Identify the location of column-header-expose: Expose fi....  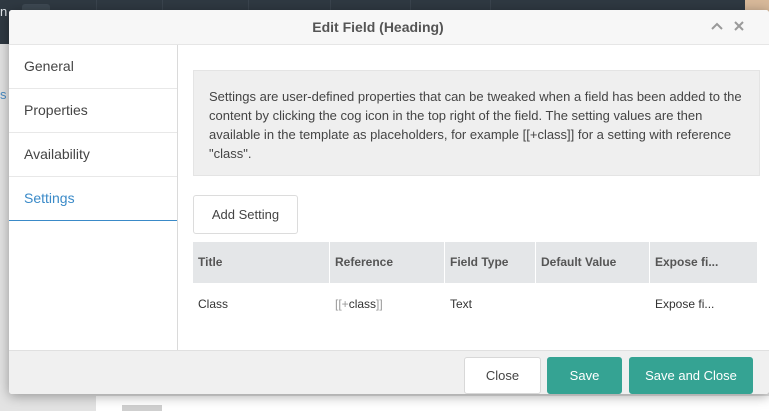
(703, 262).